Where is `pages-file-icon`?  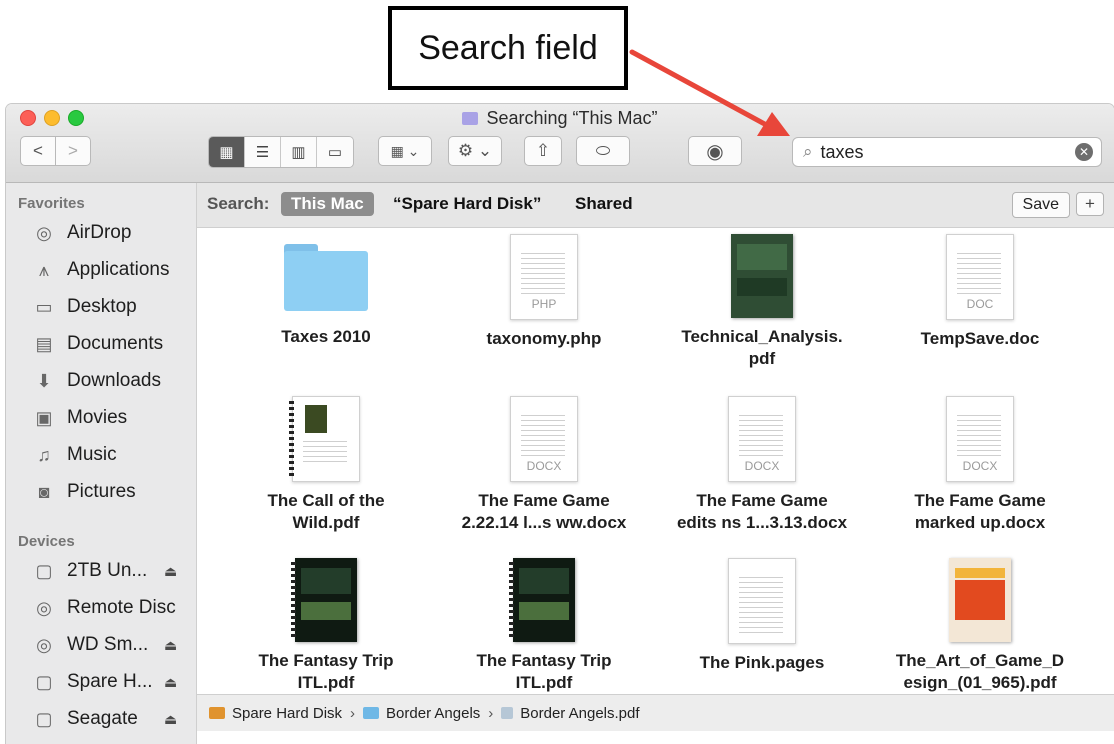
pages-file-icon is located at coordinates (762, 601).